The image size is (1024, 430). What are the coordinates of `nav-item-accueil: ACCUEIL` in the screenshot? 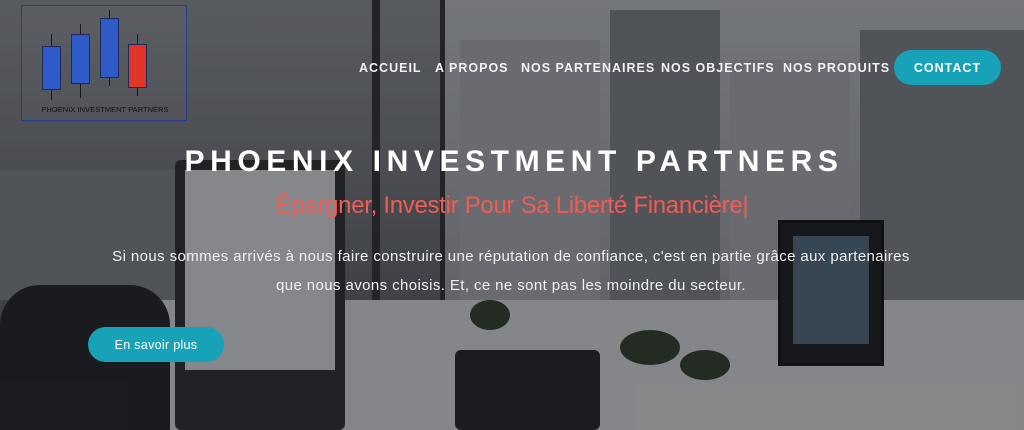 It's located at (390, 68).